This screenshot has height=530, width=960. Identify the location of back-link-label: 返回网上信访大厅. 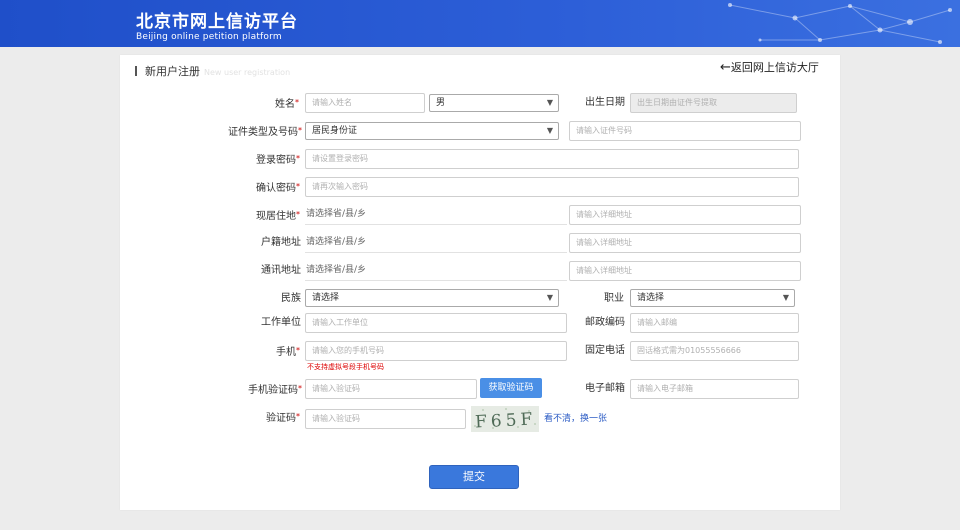
(774, 67).